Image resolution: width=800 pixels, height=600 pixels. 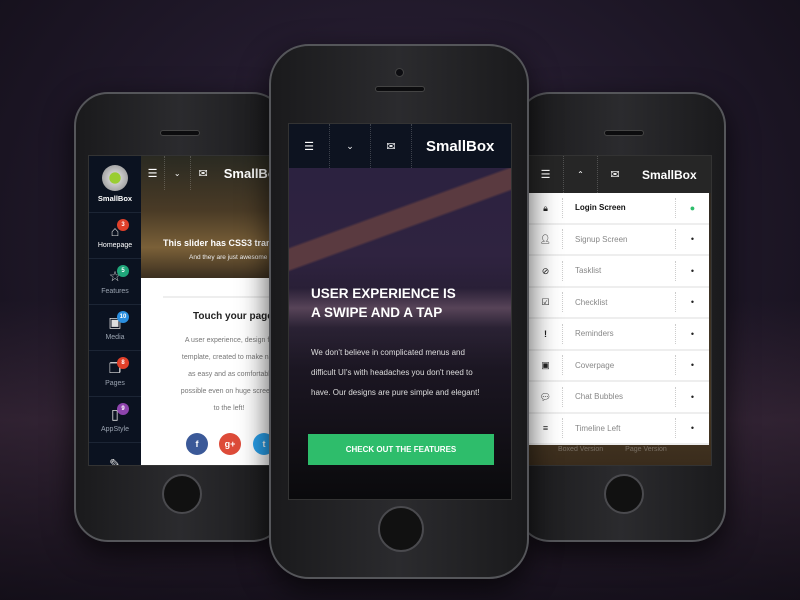 What do you see at coordinates (115, 460) in the screenshot?
I see `pencil-icon: ✎` at bounding box center [115, 460].